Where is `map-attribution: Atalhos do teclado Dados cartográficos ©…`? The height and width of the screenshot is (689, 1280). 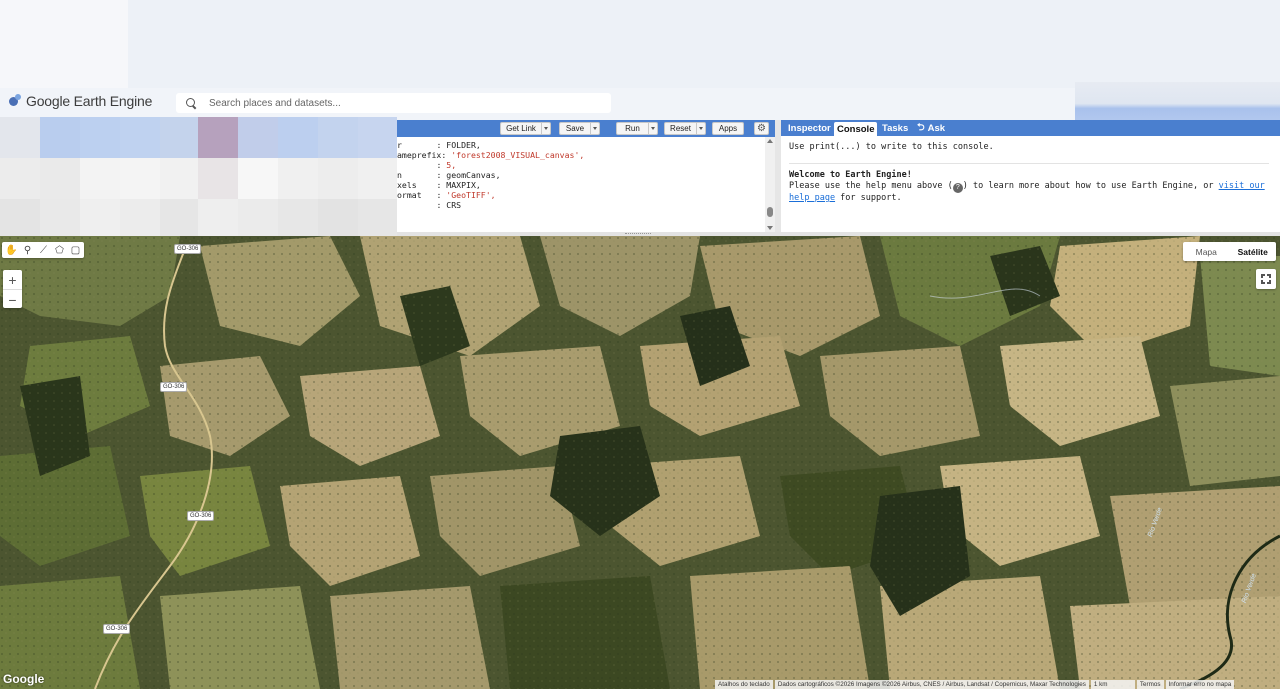 map-attribution: Atalhos do teclado Dados cartográficos ©… is located at coordinates (974, 684).